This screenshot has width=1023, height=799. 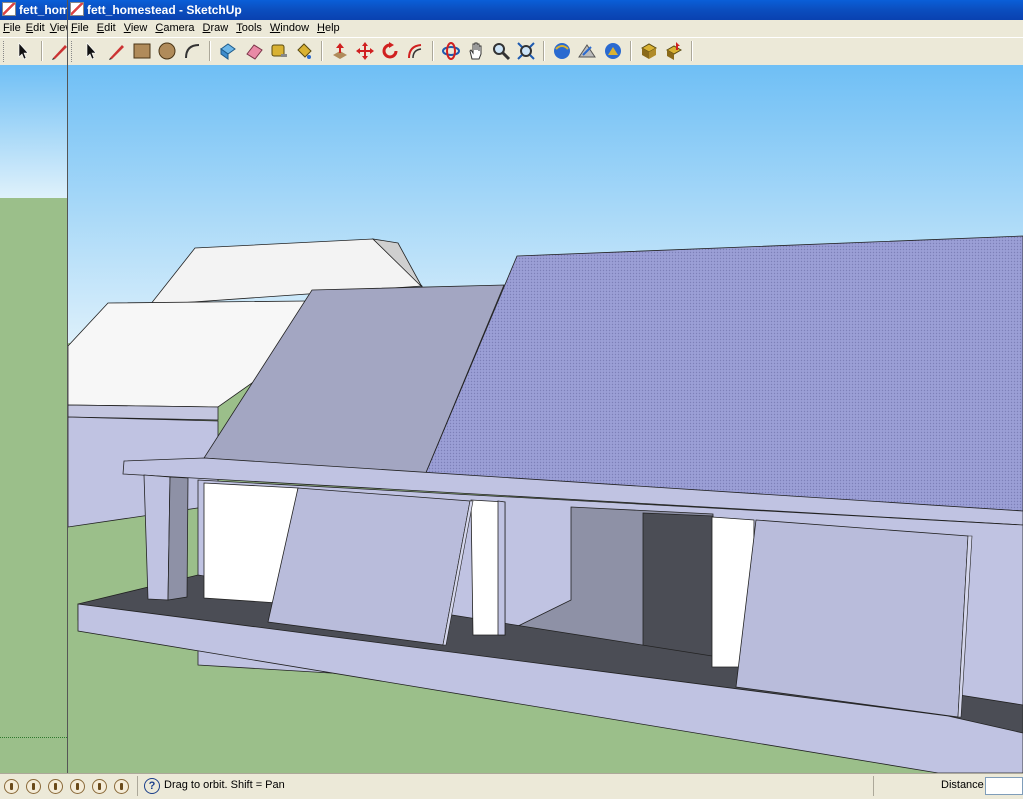 What do you see at coordinates (340, 51) in the screenshot?
I see `push-pull-icon` at bounding box center [340, 51].